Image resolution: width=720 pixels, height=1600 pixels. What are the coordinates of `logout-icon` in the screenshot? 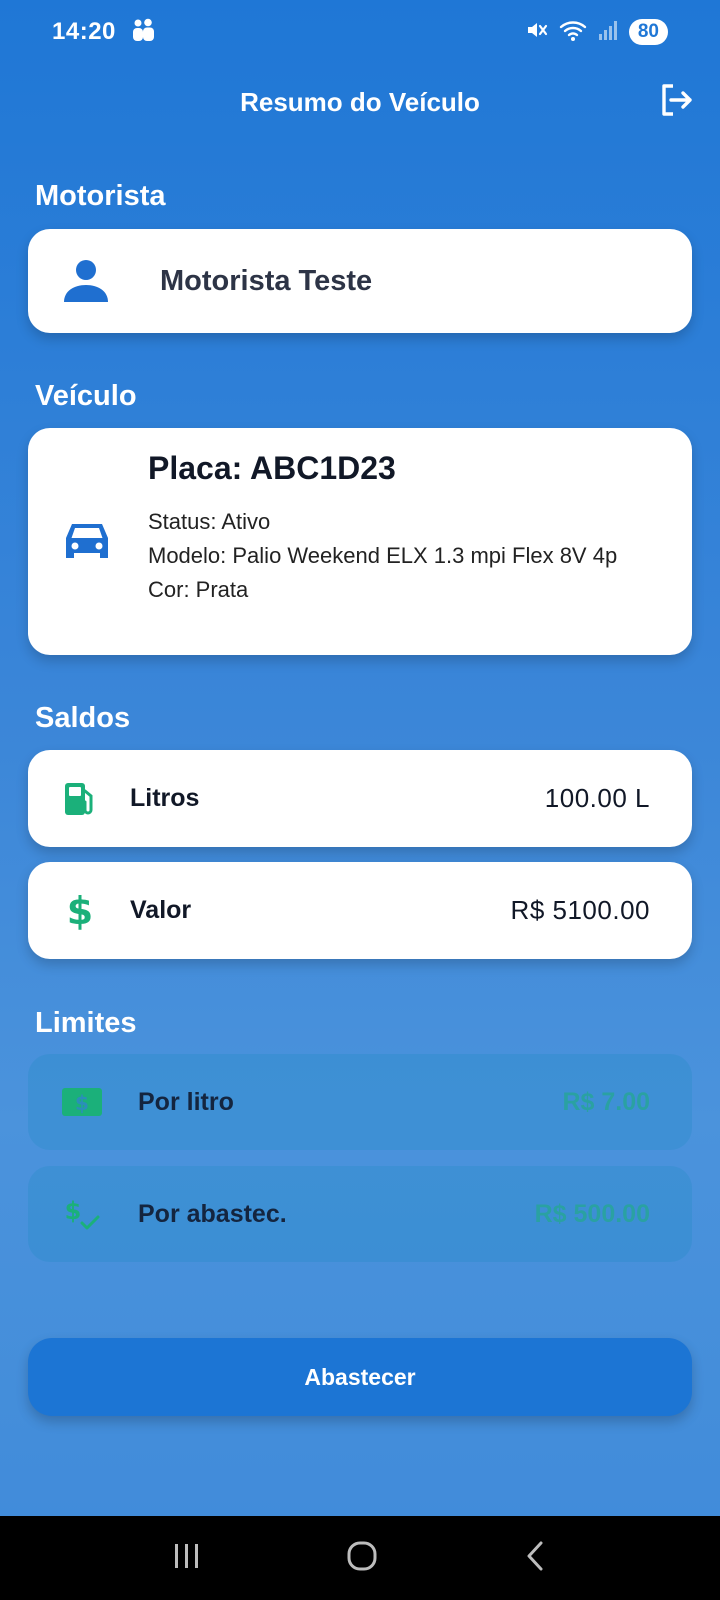 It's located at (676, 102).